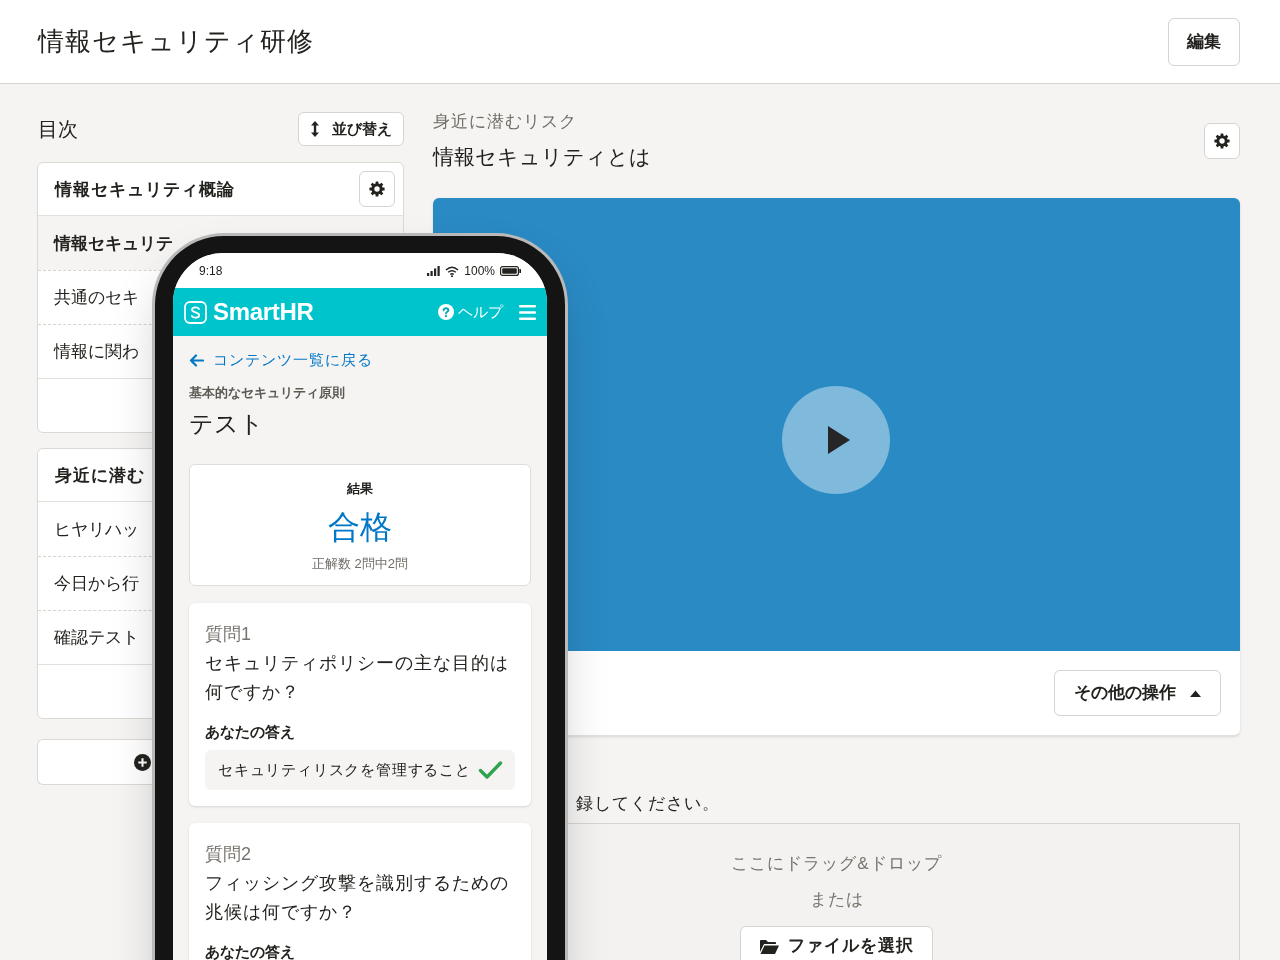 This screenshot has width=1280, height=960. Describe the element at coordinates (228, 854) in the screenshot. I see `question-number: 質問2` at that location.